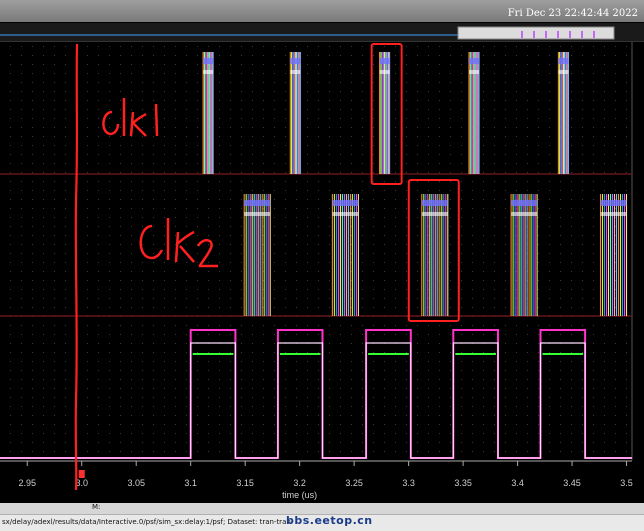  I want to click on scroll-overview, so click(307, 33).